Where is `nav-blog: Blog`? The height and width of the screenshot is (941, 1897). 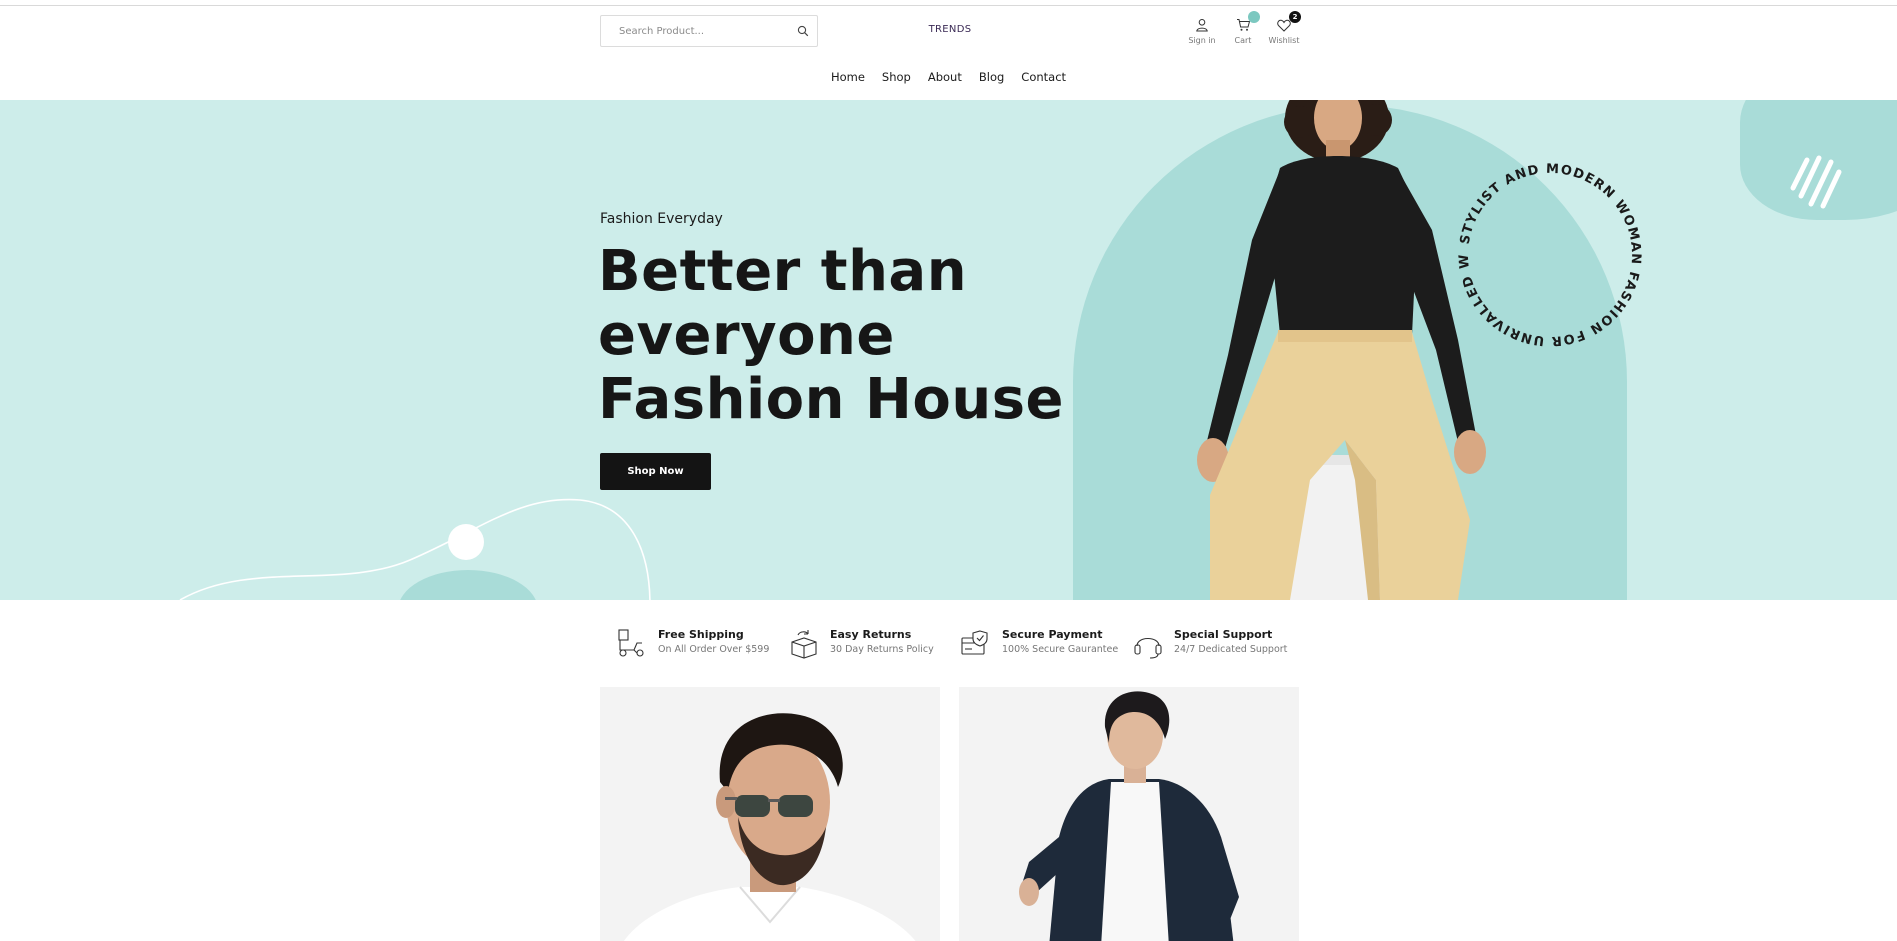
nav-blog: Blog is located at coordinates (991, 77).